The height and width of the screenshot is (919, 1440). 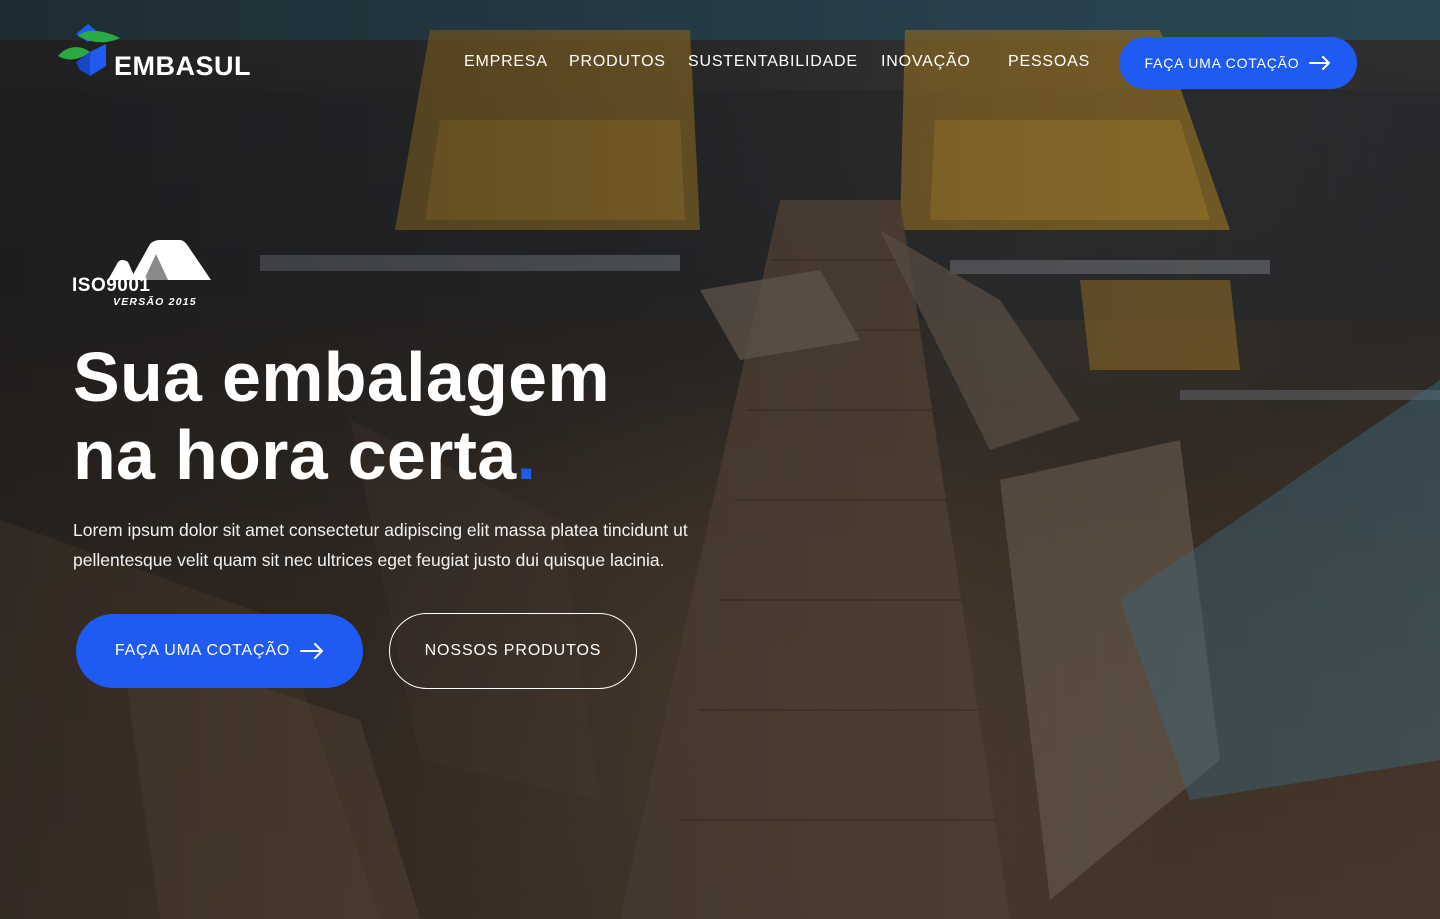 I want to click on nav-item-produtos: PRODUTOS, so click(x=617, y=62).